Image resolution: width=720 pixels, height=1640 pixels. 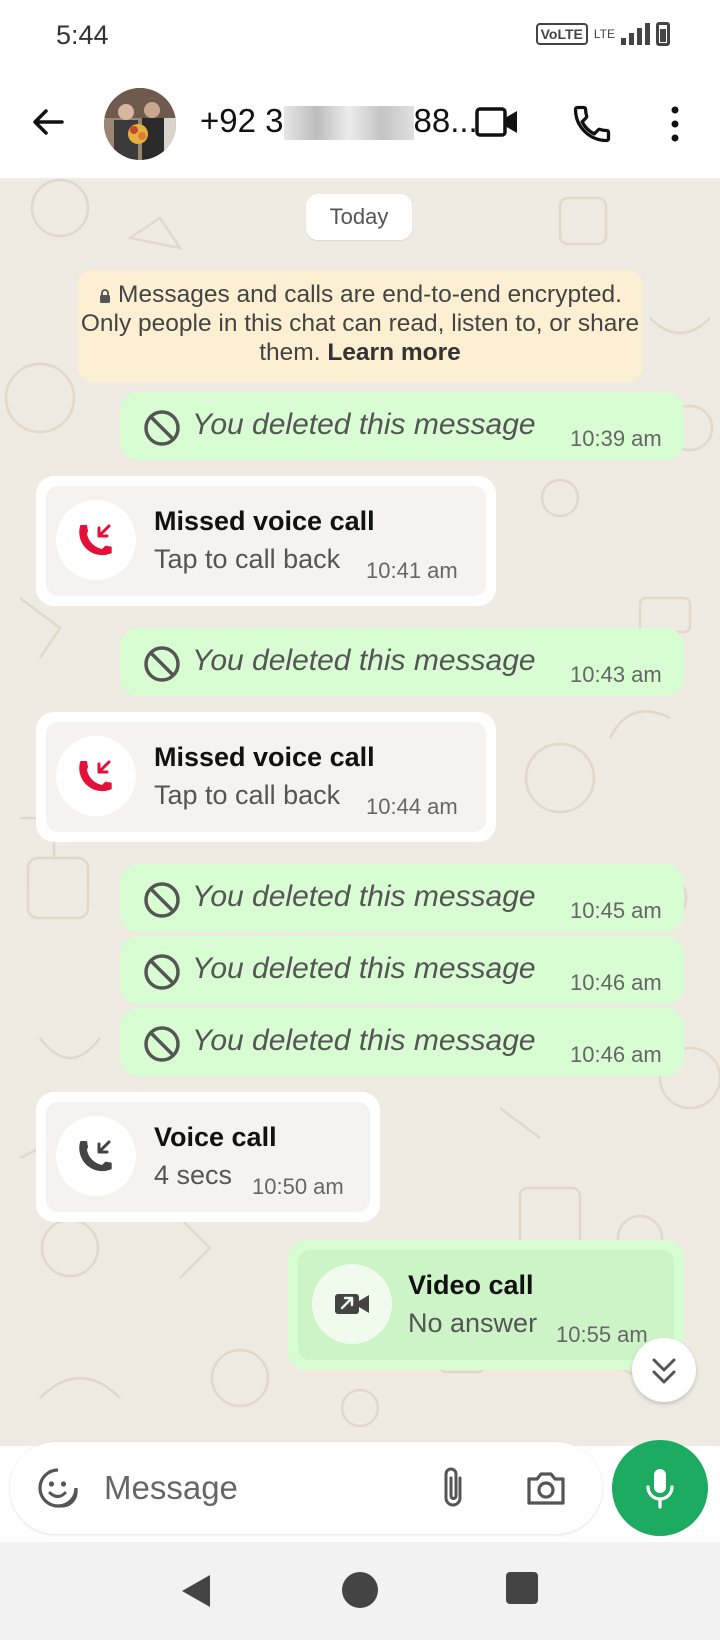 I want to click on voice-record-button, so click(x=660, y=1488).